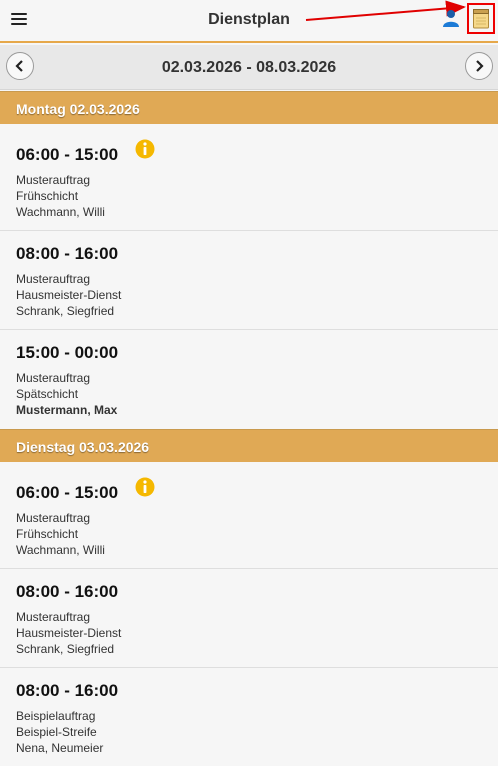  What do you see at coordinates (56, 716) in the screenshot?
I see `shift-order: Beispielauftrag` at bounding box center [56, 716].